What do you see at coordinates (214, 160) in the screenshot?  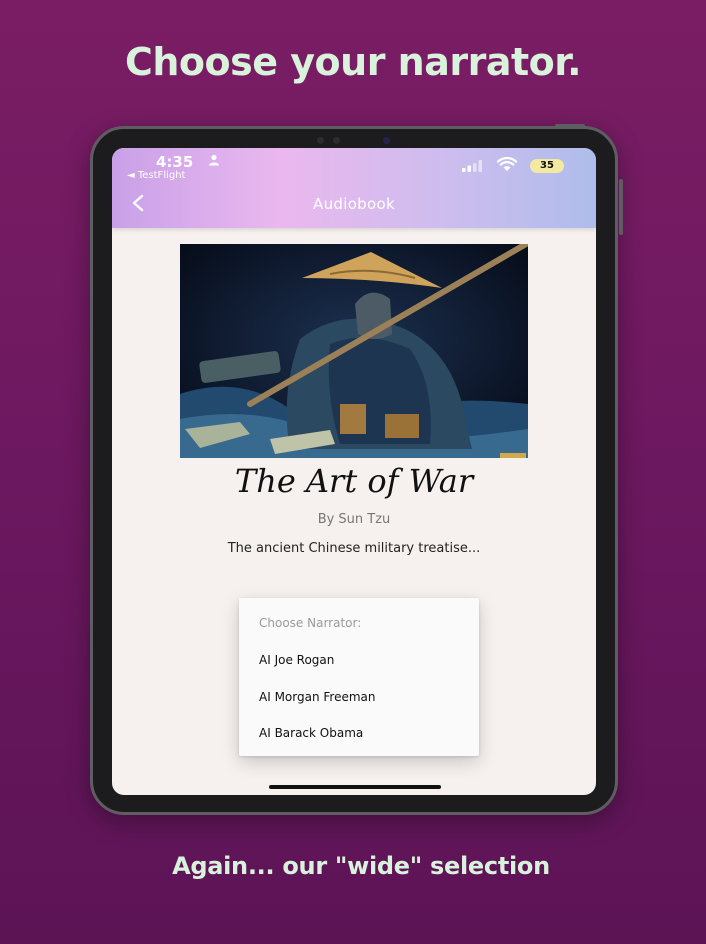 I see `person-icon` at bounding box center [214, 160].